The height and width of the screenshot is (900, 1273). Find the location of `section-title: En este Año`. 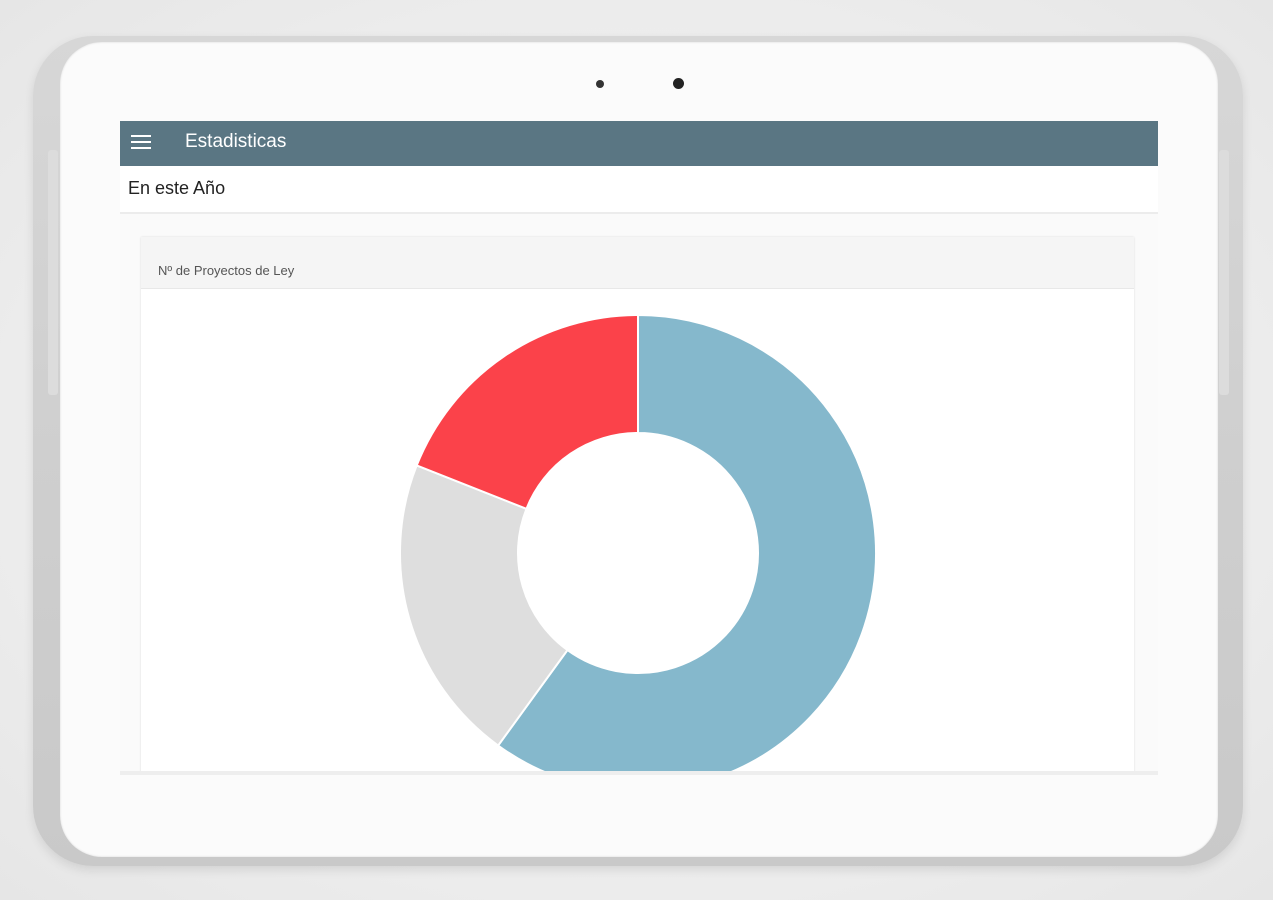

section-title: En este Año is located at coordinates (177, 188).